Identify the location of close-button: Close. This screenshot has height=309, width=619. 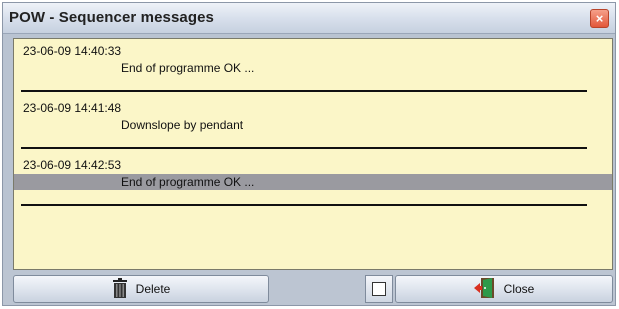
(504, 289).